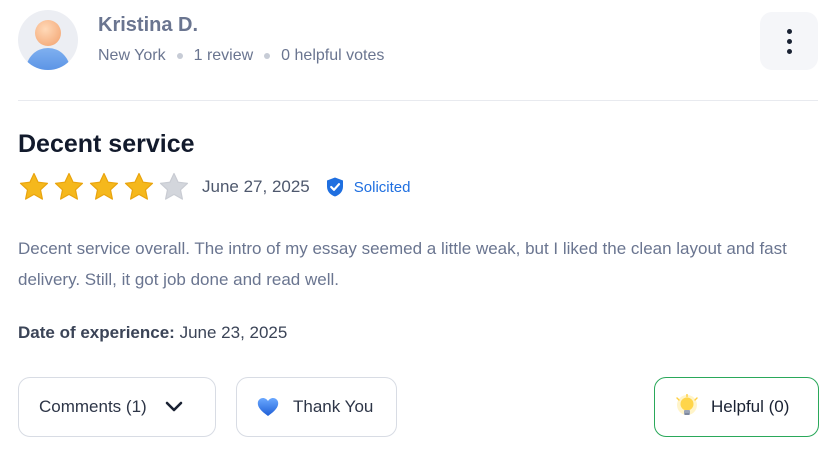  I want to click on more-options-button, so click(789, 41).